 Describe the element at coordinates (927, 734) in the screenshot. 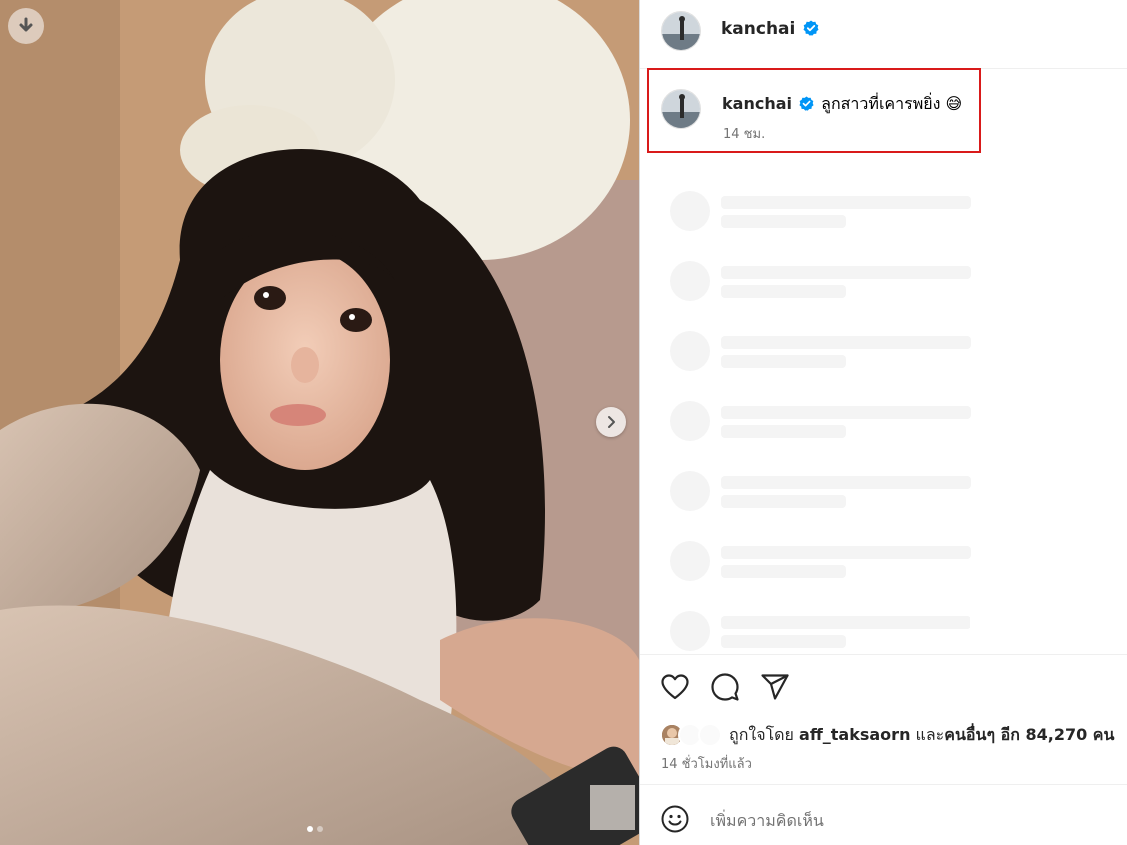

I see `likes-middle: และ` at that location.